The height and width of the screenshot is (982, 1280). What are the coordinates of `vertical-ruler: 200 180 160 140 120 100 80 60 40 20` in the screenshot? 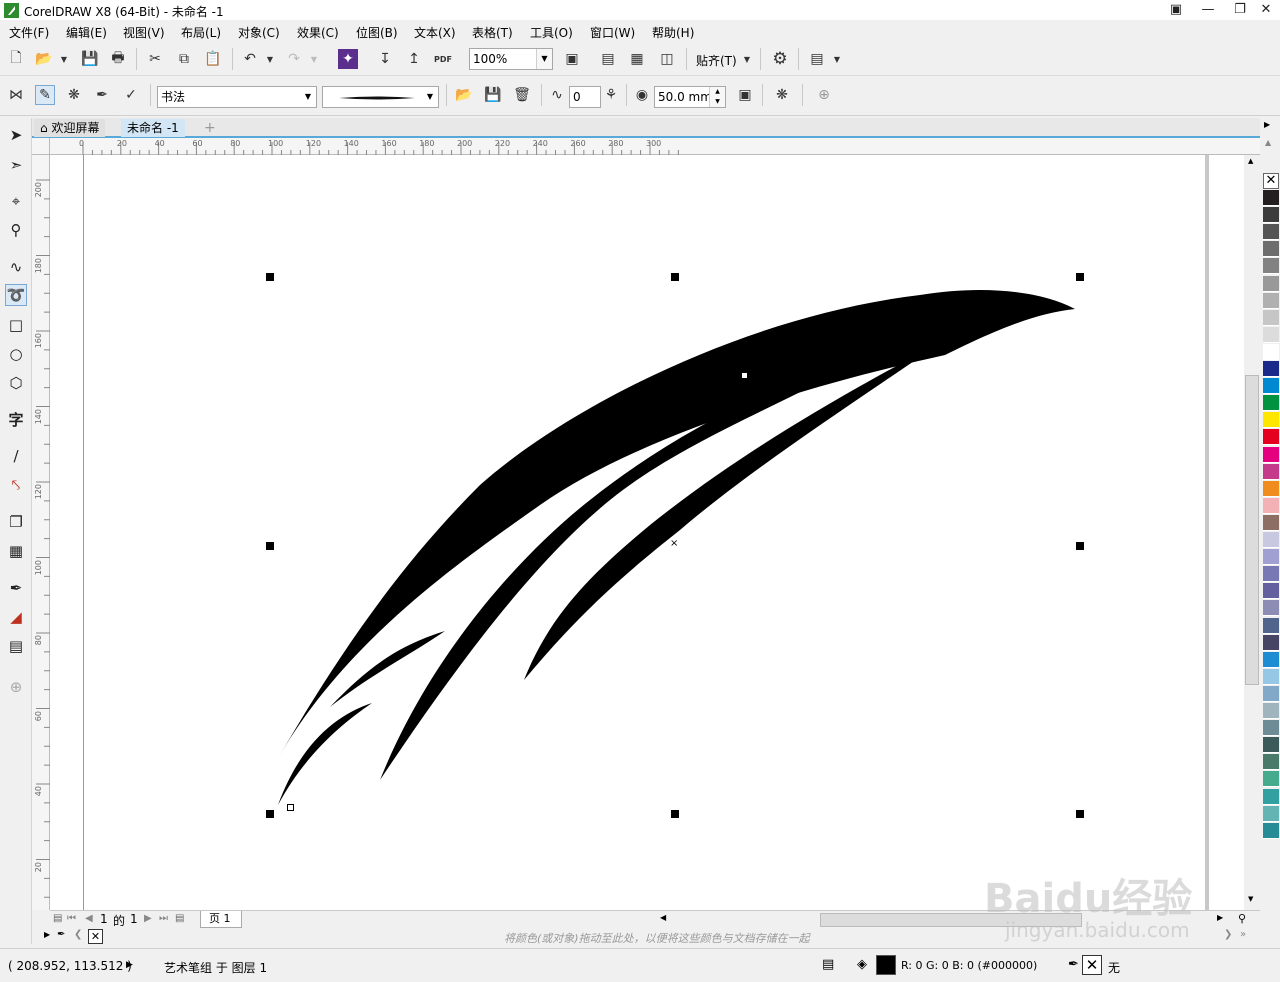 It's located at (41, 532).